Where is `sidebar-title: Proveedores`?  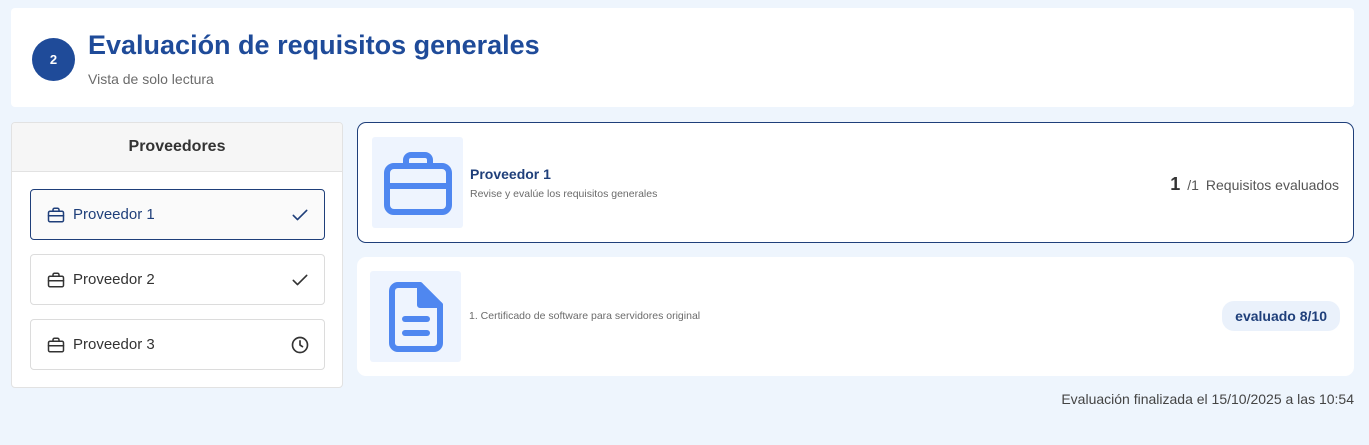
sidebar-title: Proveedores is located at coordinates (177, 147).